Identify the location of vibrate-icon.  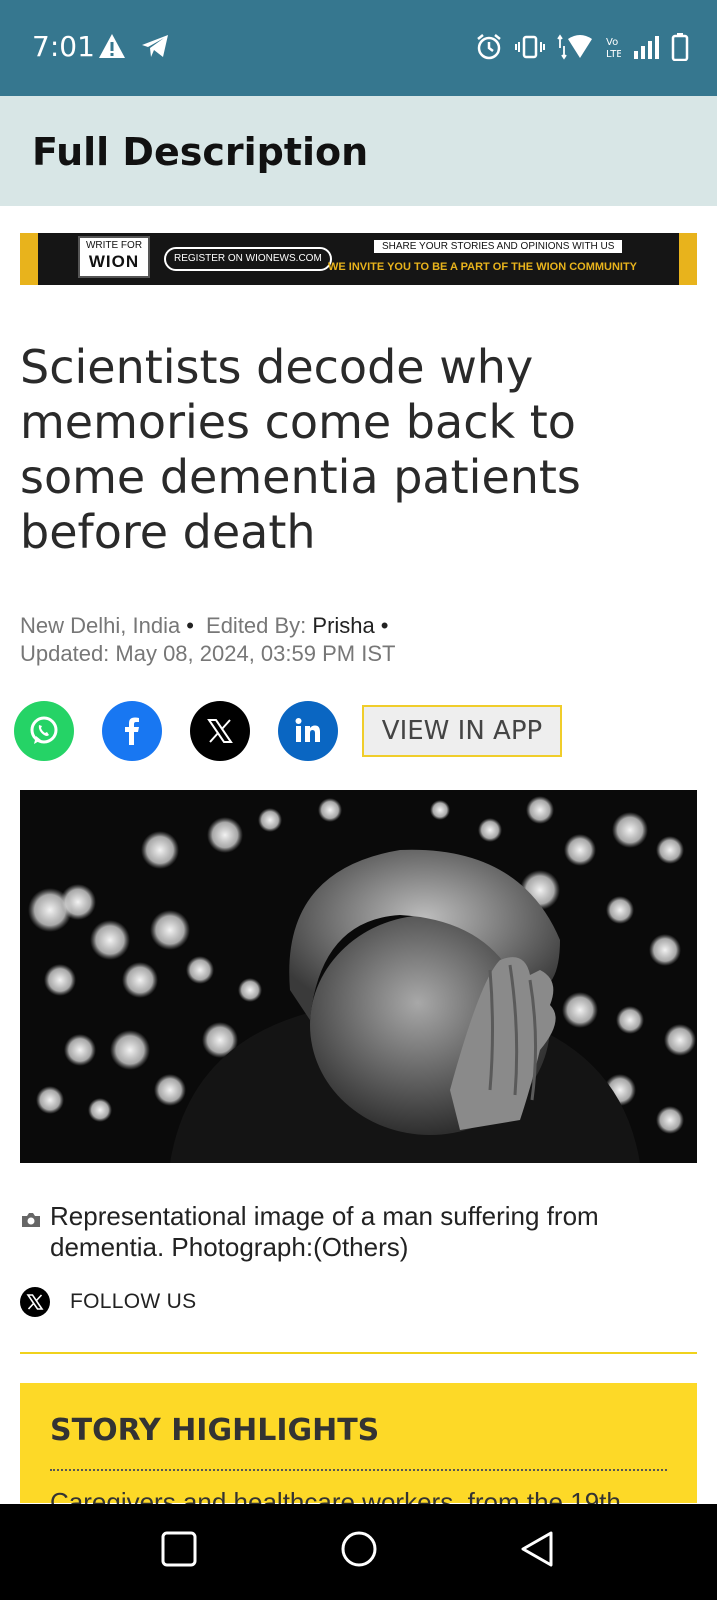
(530, 47).